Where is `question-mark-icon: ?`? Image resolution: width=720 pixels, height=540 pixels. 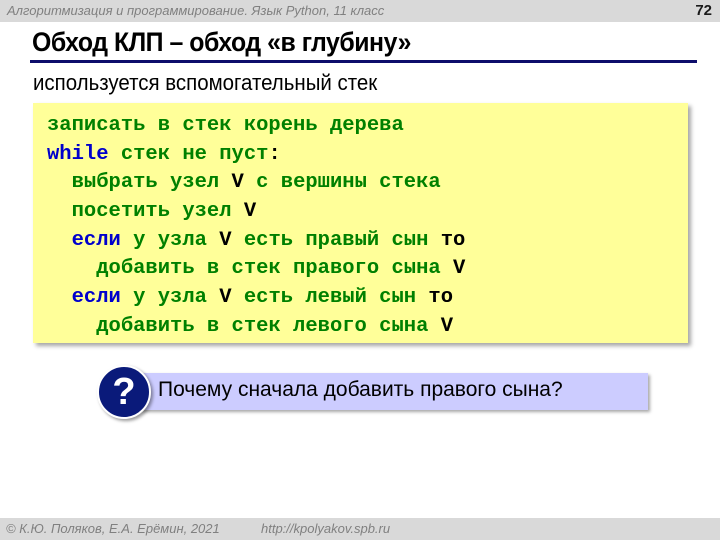
question-mark-icon: ? is located at coordinates (124, 392).